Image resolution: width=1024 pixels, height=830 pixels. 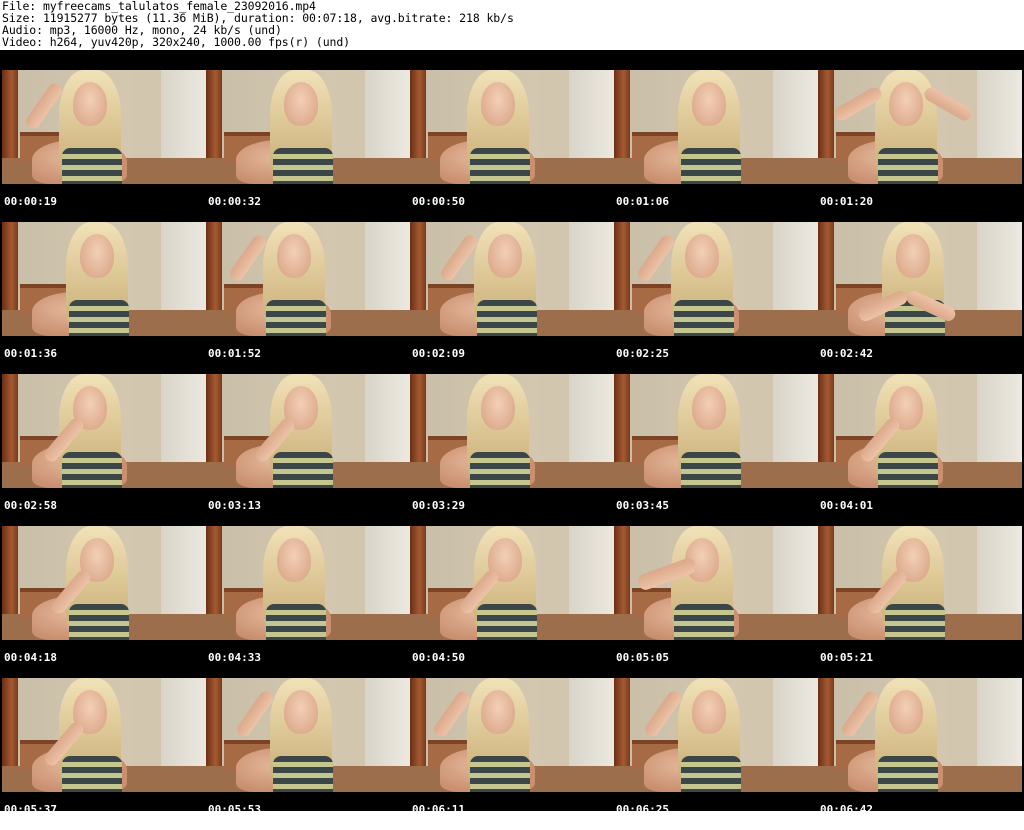 I want to click on thumbnail-cell: 00:03:29, so click(x=512, y=450).